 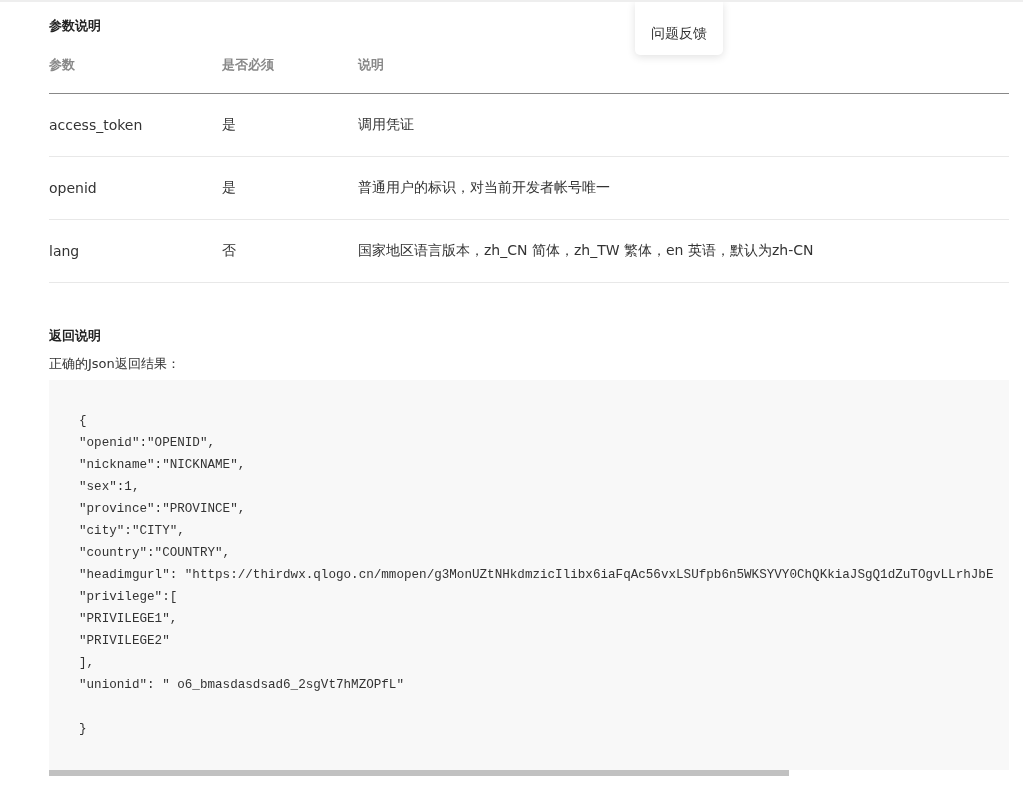 What do you see at coordinates (163, 465) in the screenshot?
I see `code-line: "nickname":"NICKNAME",` at bounding box center [163, 465].